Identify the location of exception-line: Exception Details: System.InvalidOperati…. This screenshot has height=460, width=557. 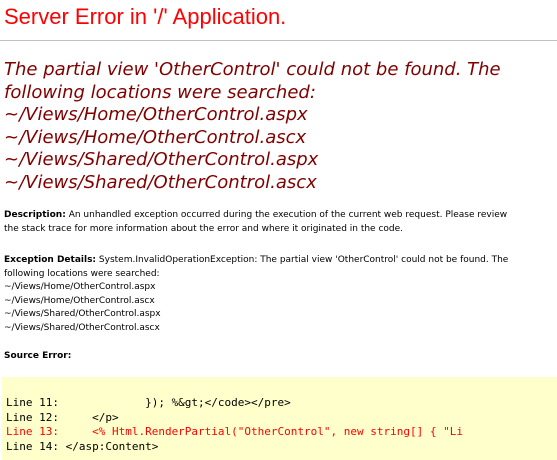
(256, 261).